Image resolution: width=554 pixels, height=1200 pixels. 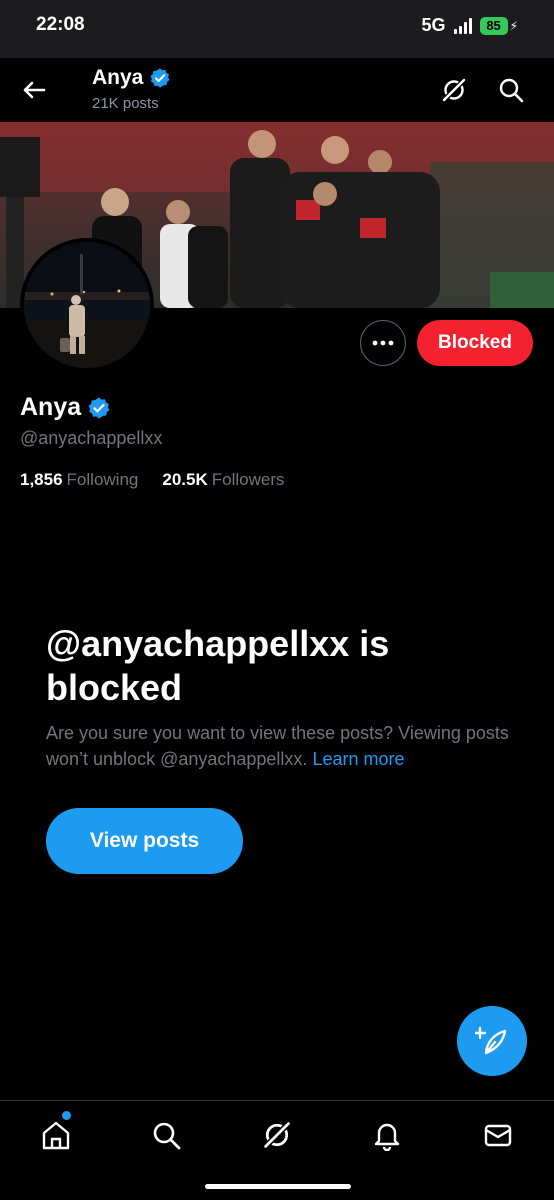 I want to click on status-indicators: 5G 85 ⚡, so click(x=470, y=25).